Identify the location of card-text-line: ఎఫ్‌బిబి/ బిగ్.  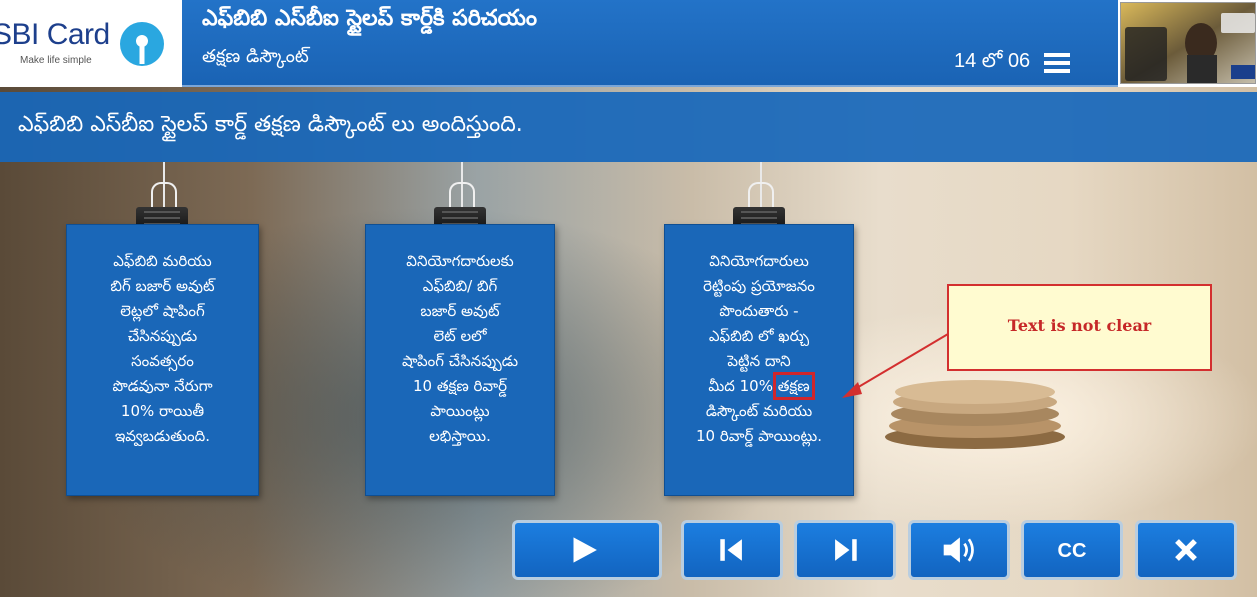
(460, 286).